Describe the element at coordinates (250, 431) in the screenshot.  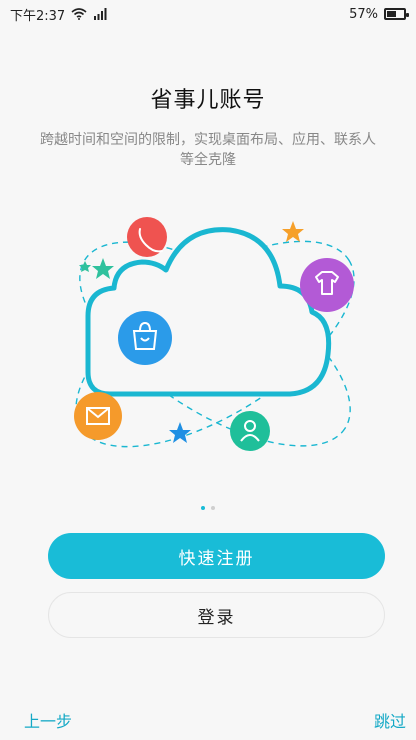
I see `person-icon` at that location.